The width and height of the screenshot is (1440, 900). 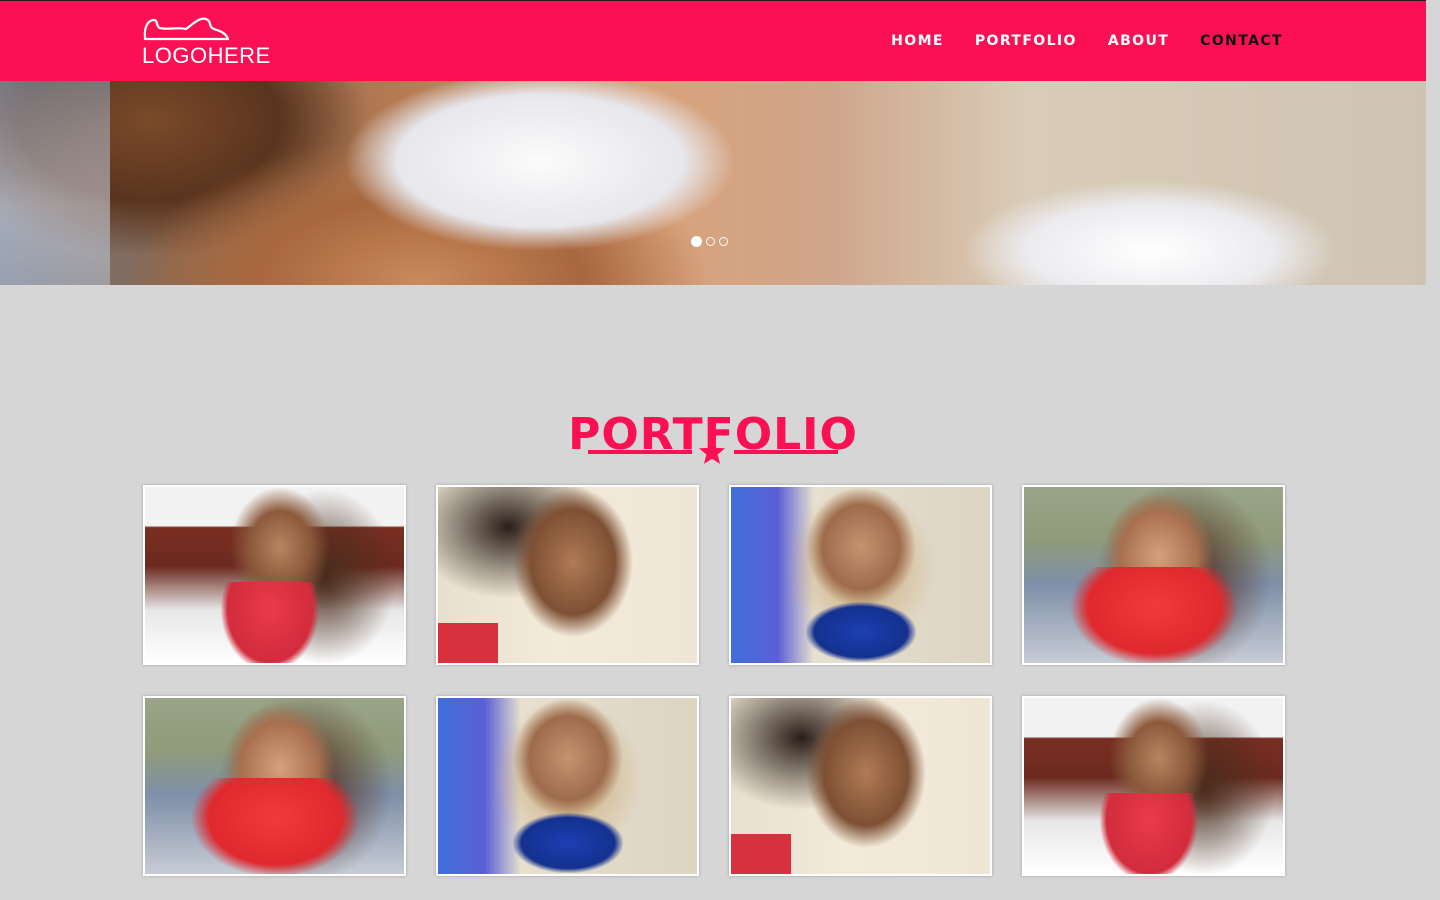 What do you see at coordinates (917, 41) in the screenshot?
I see `nav-home: HOME` at bounding box center [917, 41].